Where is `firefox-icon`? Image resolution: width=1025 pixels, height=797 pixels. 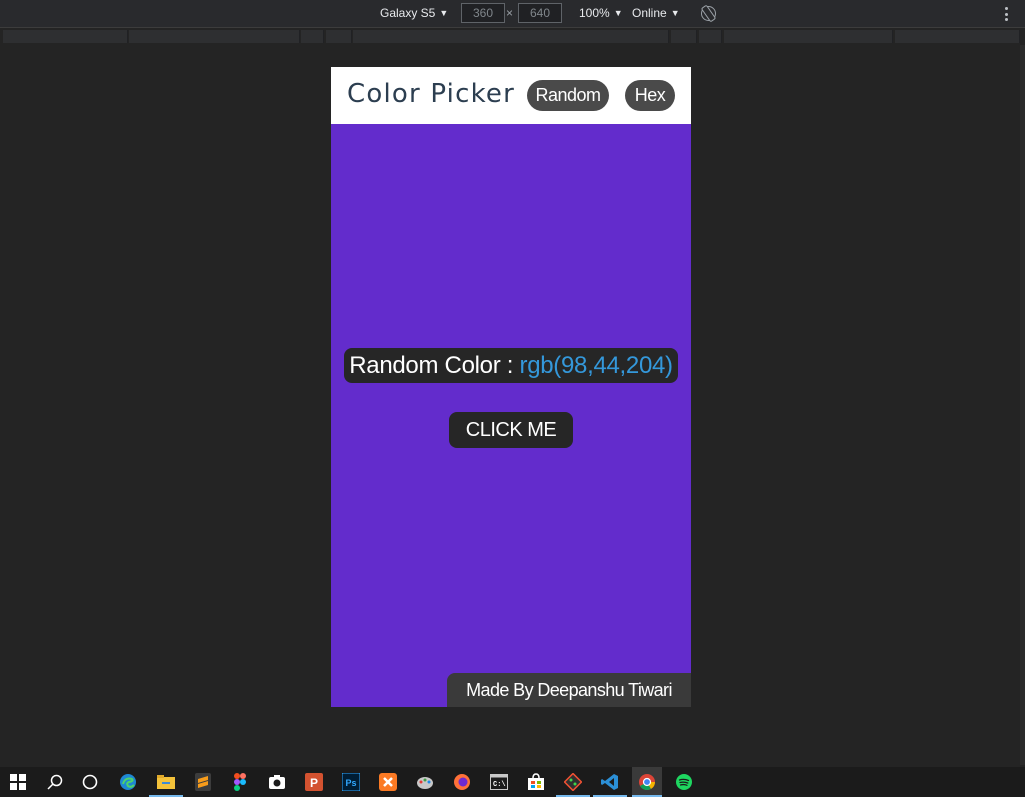
firefox-icon is located at coordinates (462, 782).